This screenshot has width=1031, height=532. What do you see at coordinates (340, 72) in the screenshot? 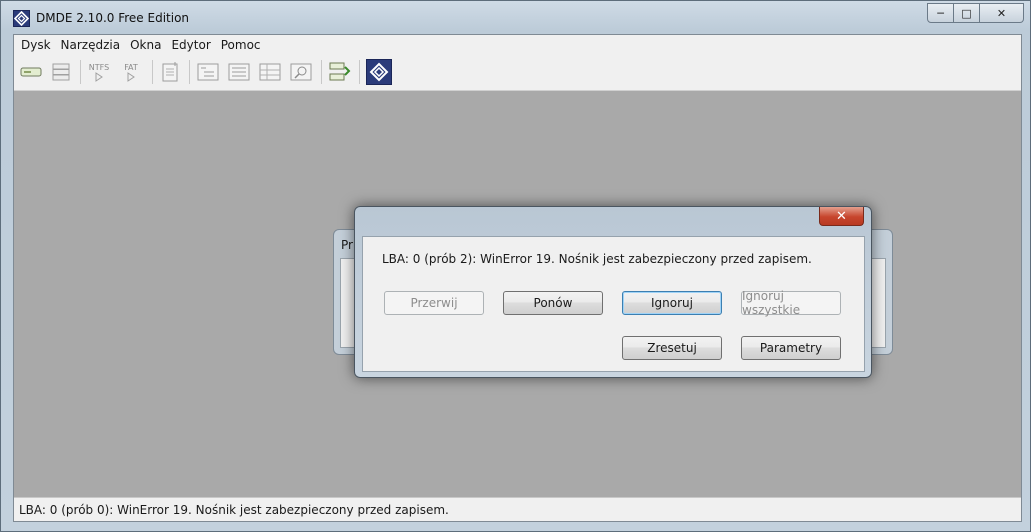
I see `go-icon` at bounding box center [340, 72].